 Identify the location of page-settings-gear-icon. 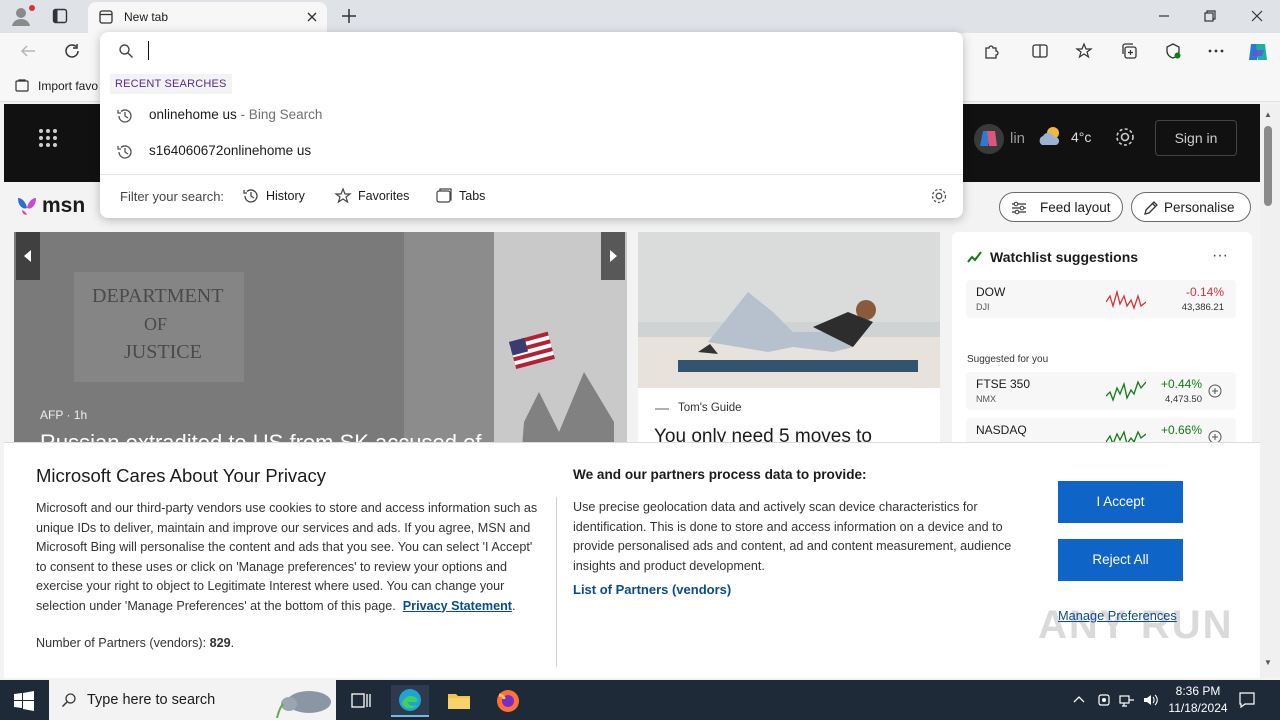
(1125, 137).